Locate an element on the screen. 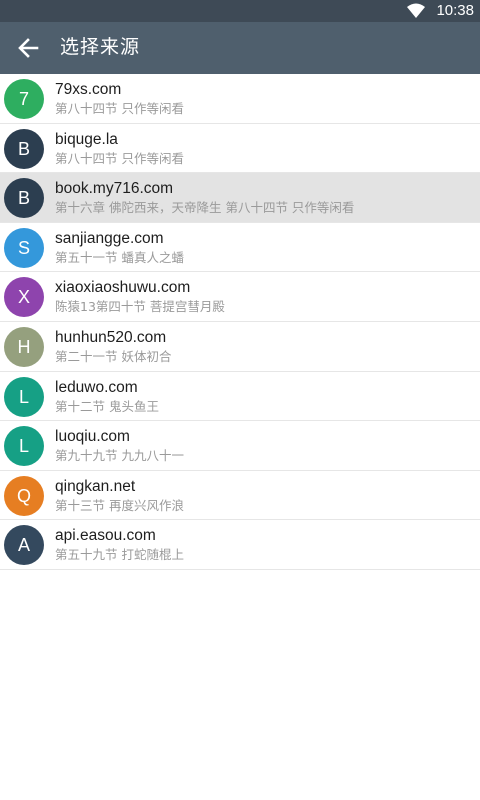  source-avatar: X is located at coordinates (24, 297).